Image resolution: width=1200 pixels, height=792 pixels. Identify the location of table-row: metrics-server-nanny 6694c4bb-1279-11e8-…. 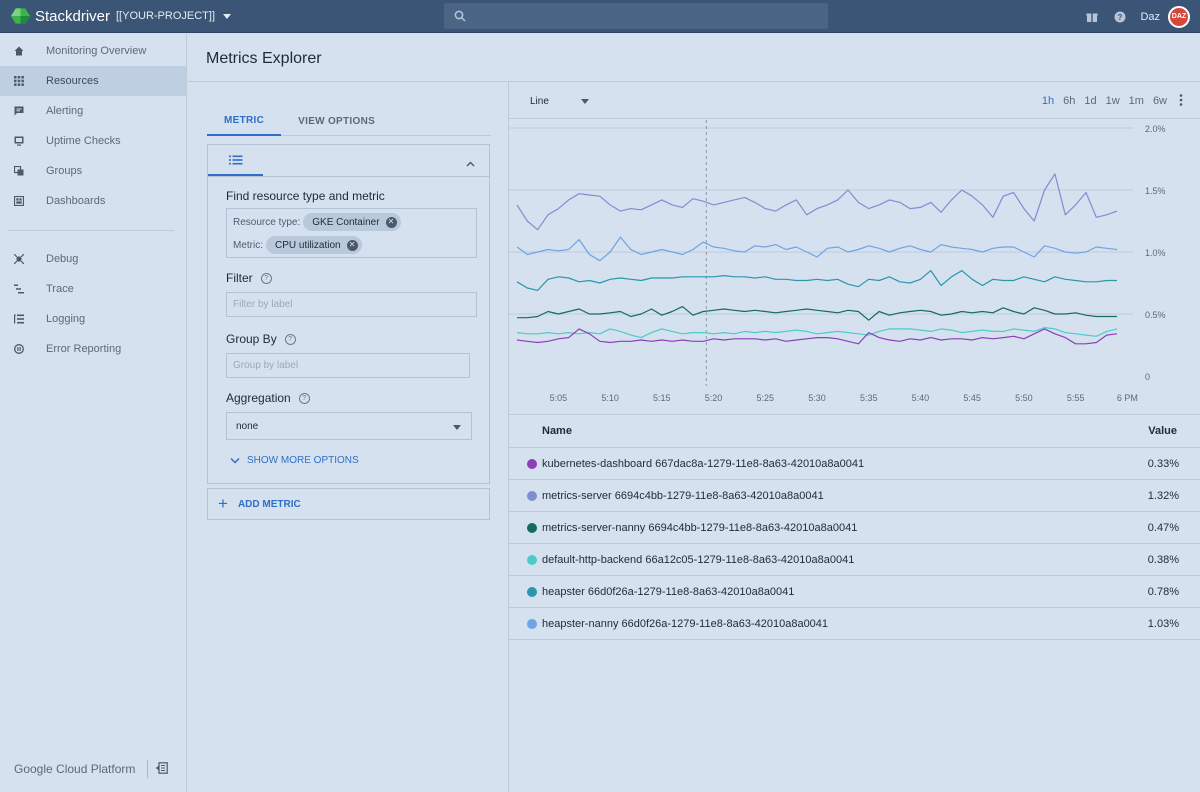
(854, 528).